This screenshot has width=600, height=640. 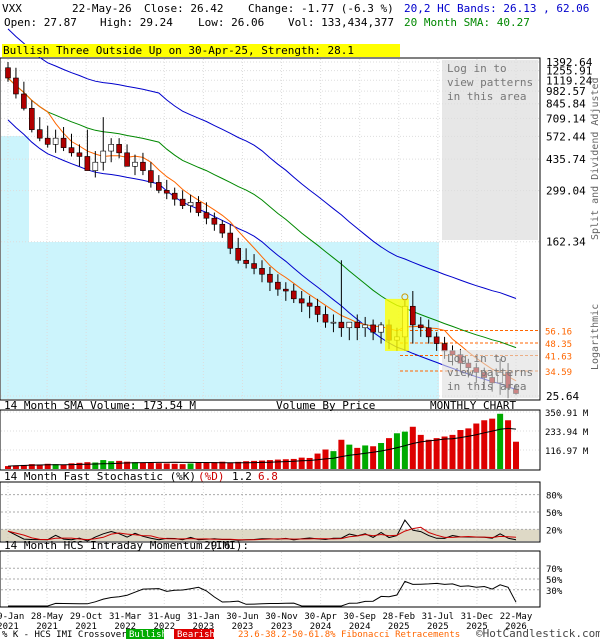 I want to click on x-tick-label-month: 31-Dec, so click(x=477, y=617).